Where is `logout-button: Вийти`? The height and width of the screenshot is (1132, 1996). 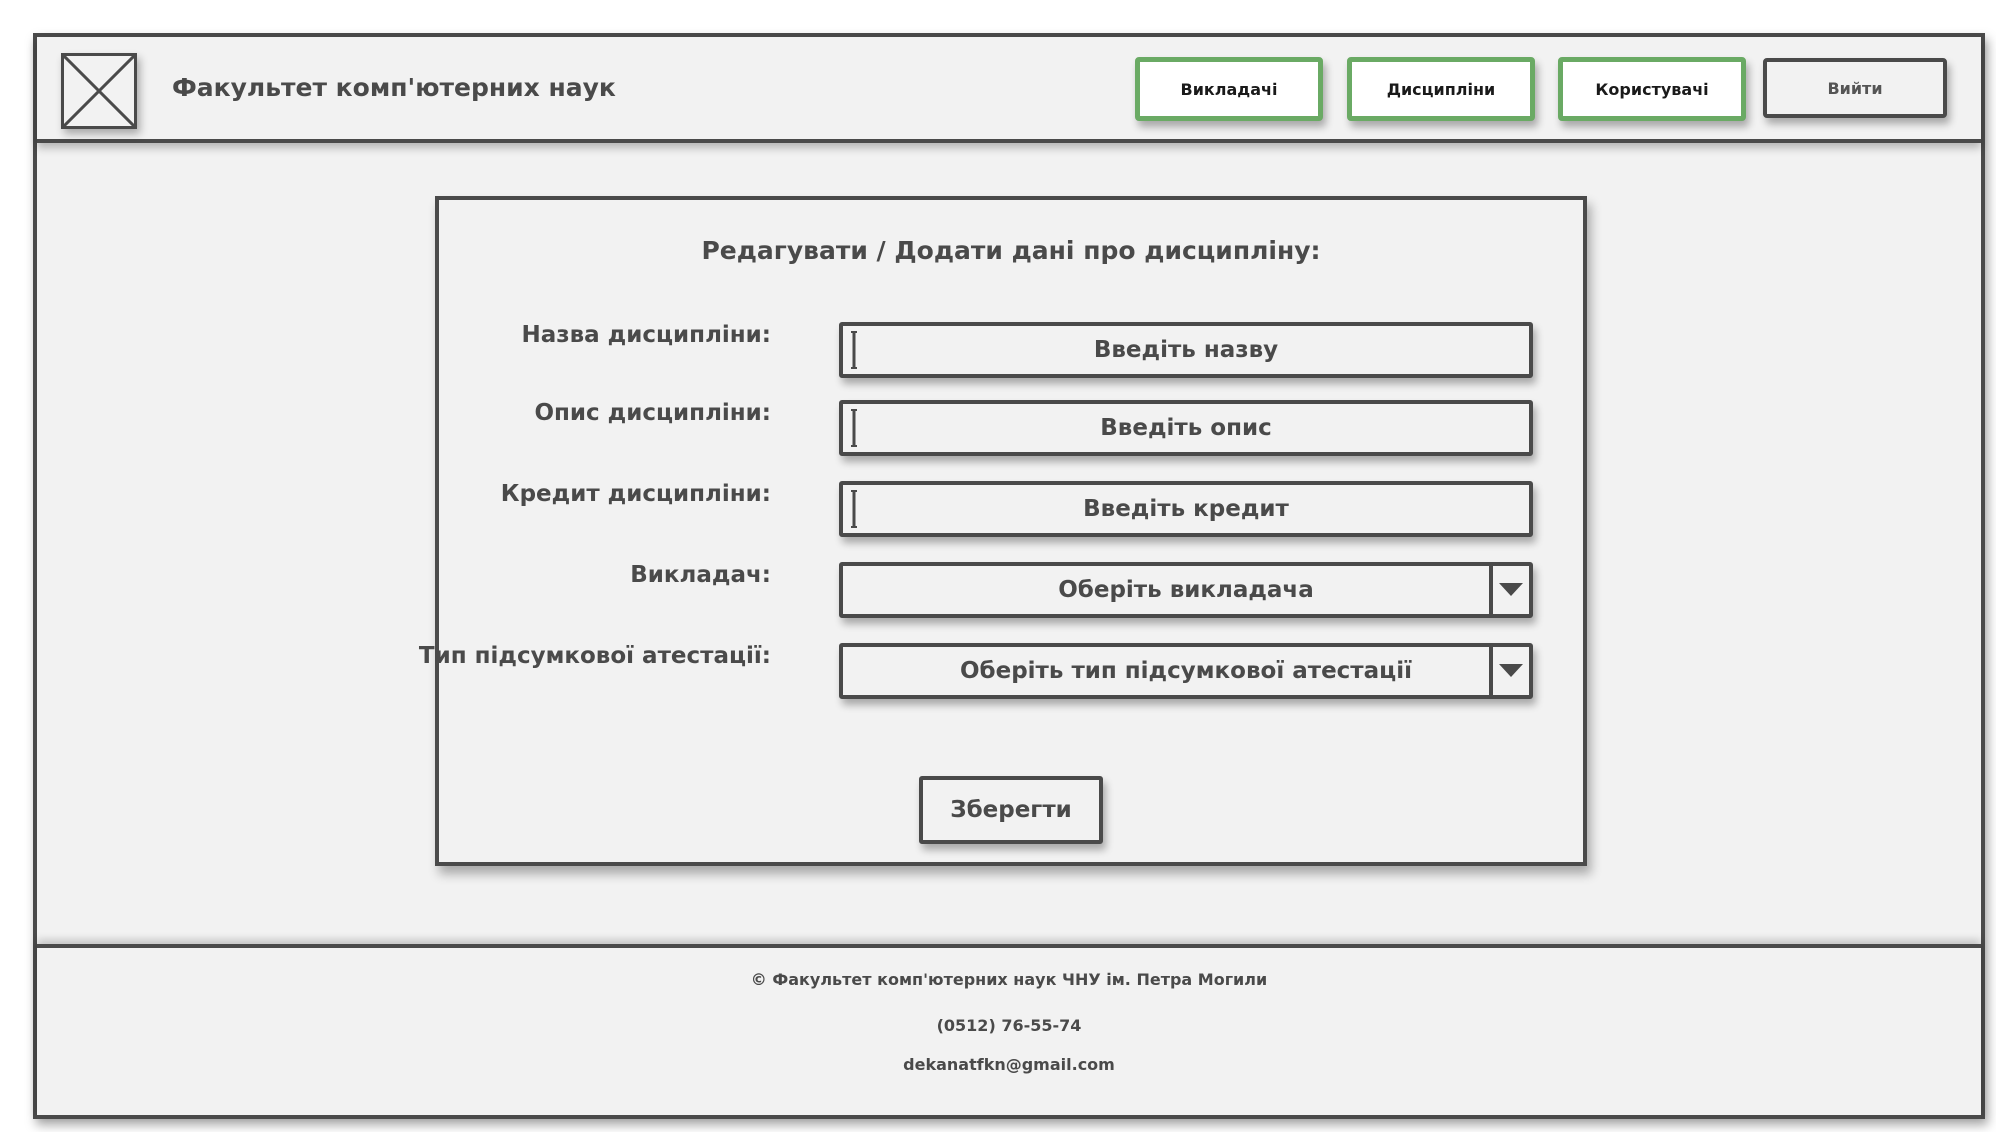 logout-button: Вийти is located at coordinates (1855, 88).